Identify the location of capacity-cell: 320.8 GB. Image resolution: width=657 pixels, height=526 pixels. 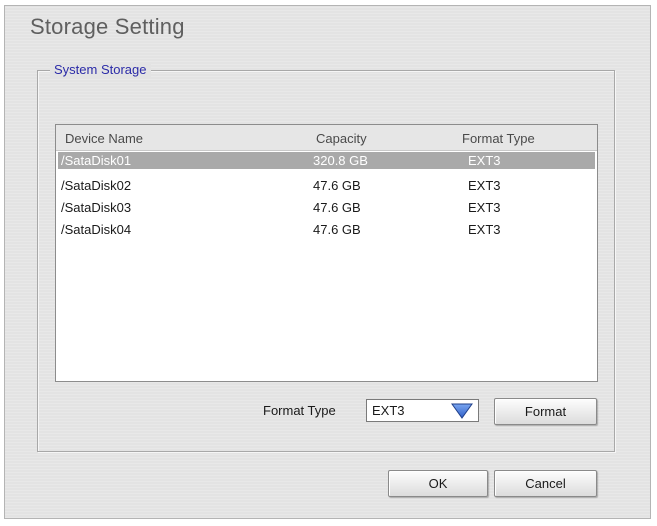
(340, 160).